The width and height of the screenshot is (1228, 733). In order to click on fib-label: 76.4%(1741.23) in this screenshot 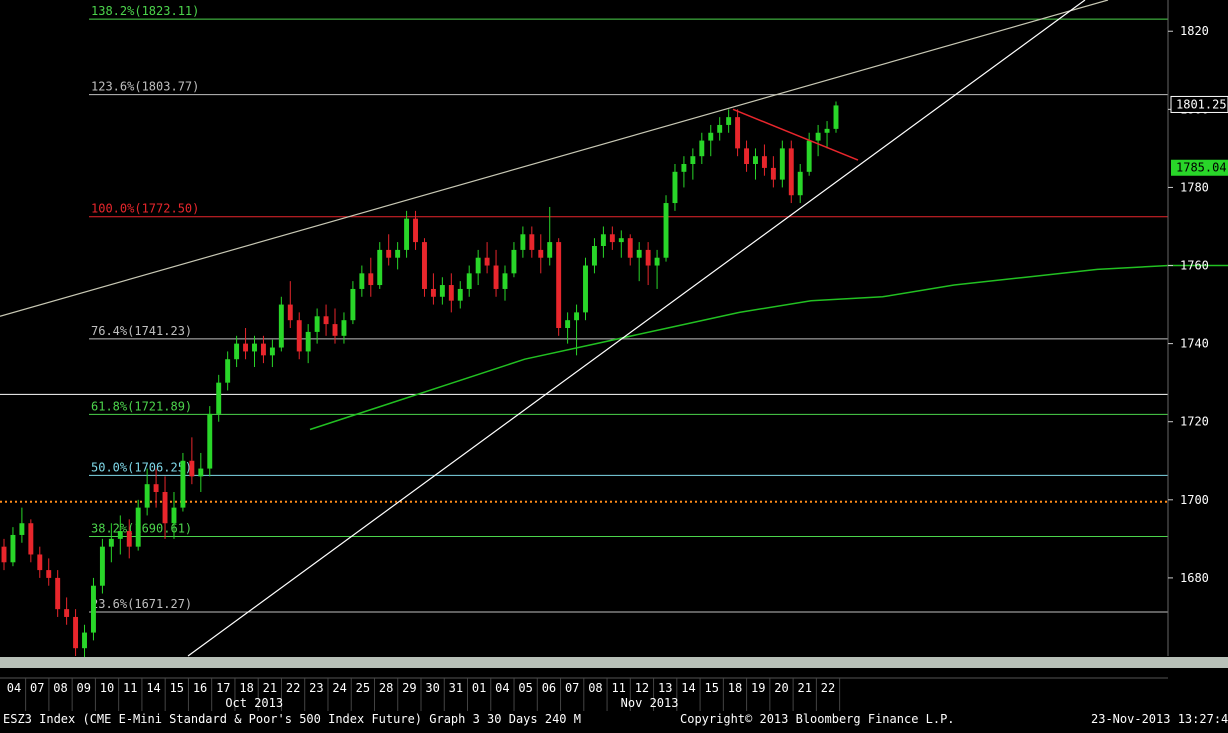, I will do `click(141, 331)`.